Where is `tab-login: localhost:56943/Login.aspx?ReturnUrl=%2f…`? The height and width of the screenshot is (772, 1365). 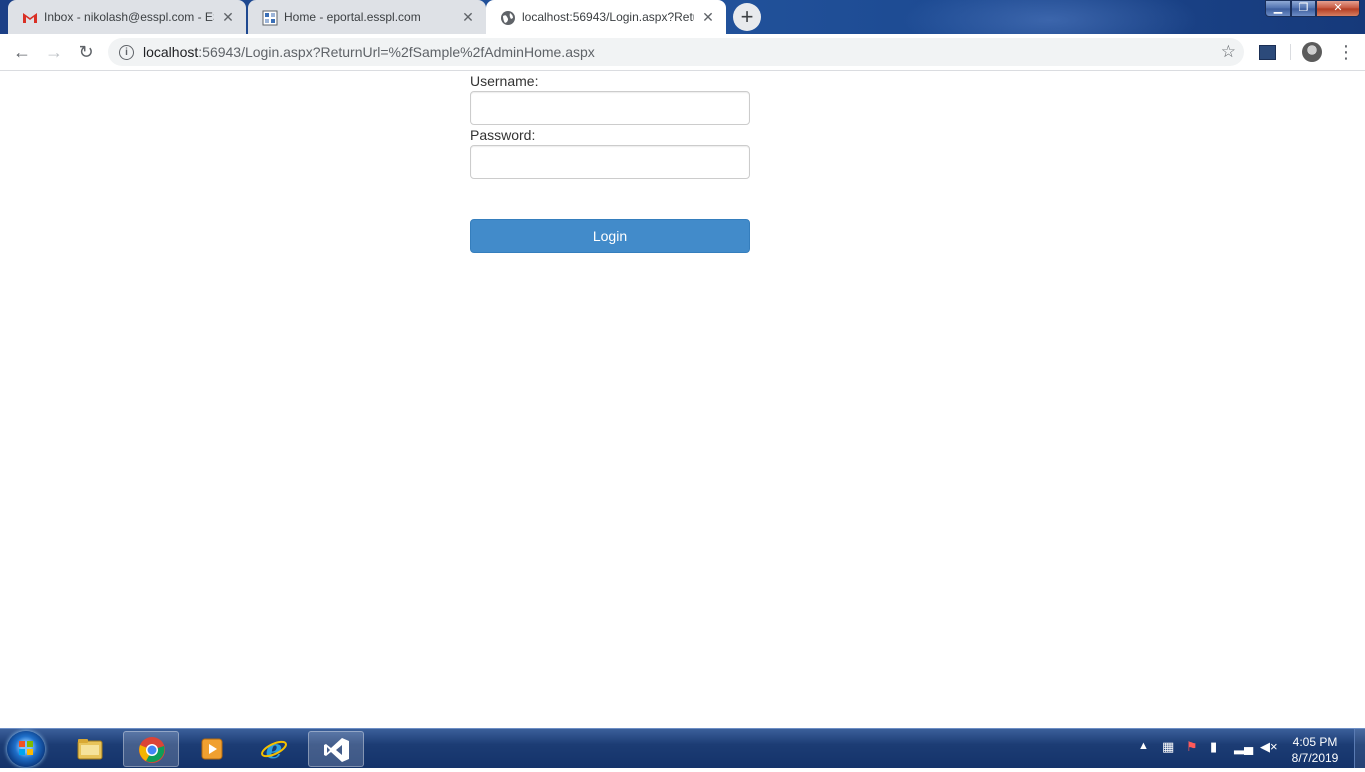 tab-login: localhost:56943/Login.aspx?ReturnUrl=%2f… is located at coordinates (606, 17).